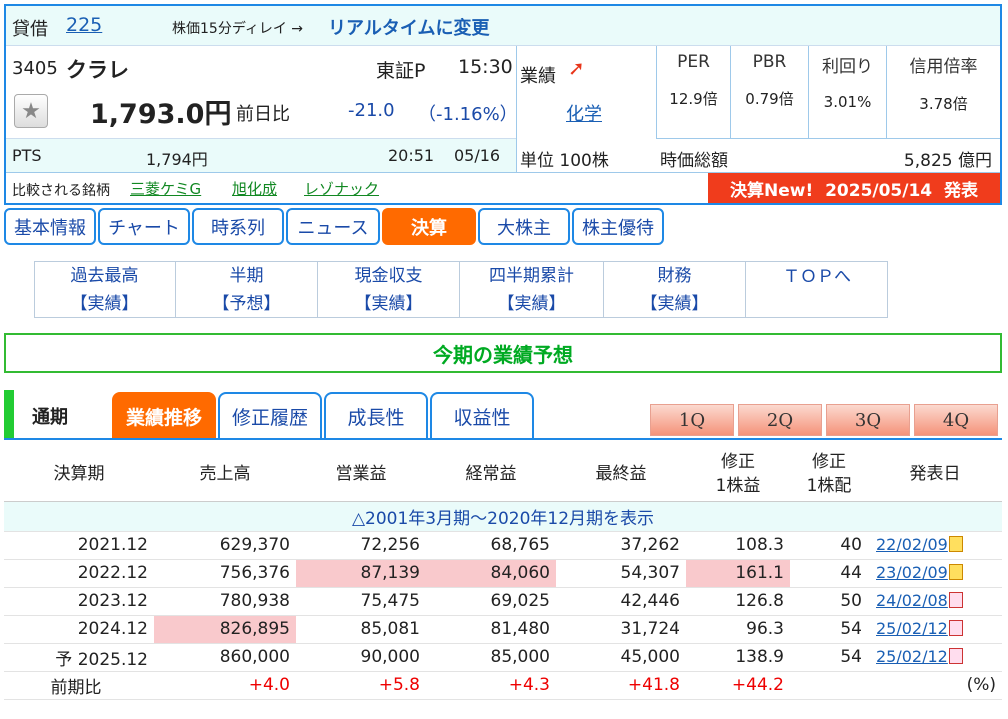 Image resolution: width=1008 pixels, height=719 pixels. Describe the element at coordinates (503, 26) in the screenshot. I see `header-top-row: 貸借 225 株価15分ディレイ → リアルタイムに変更` at that location.